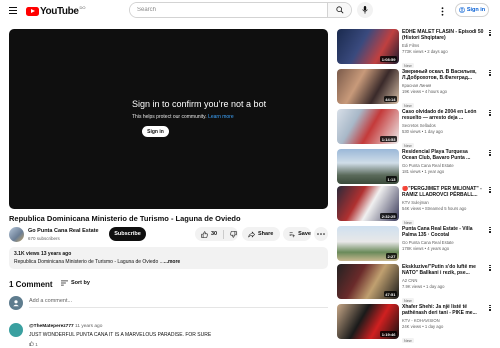 Image resolution: width=500 pixels, height=348 pixels. What do you see at coordinates (297, 234) in the screenshot?
I see `save-button: Save` at bounding box center [297, 234].